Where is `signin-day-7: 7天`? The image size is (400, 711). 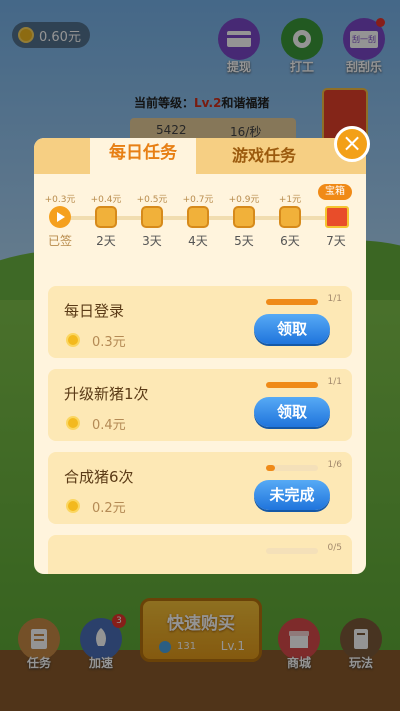
signin-day-7: 7天 is located at coordinates (336, 220).